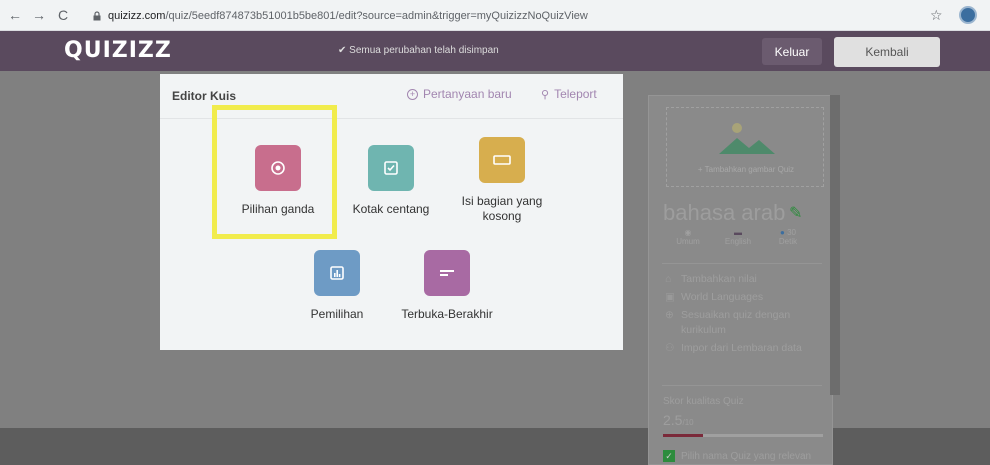 The width and height of the screenshot is (990, 465). I want to click on meta-language-label: English, so click(738, 241).